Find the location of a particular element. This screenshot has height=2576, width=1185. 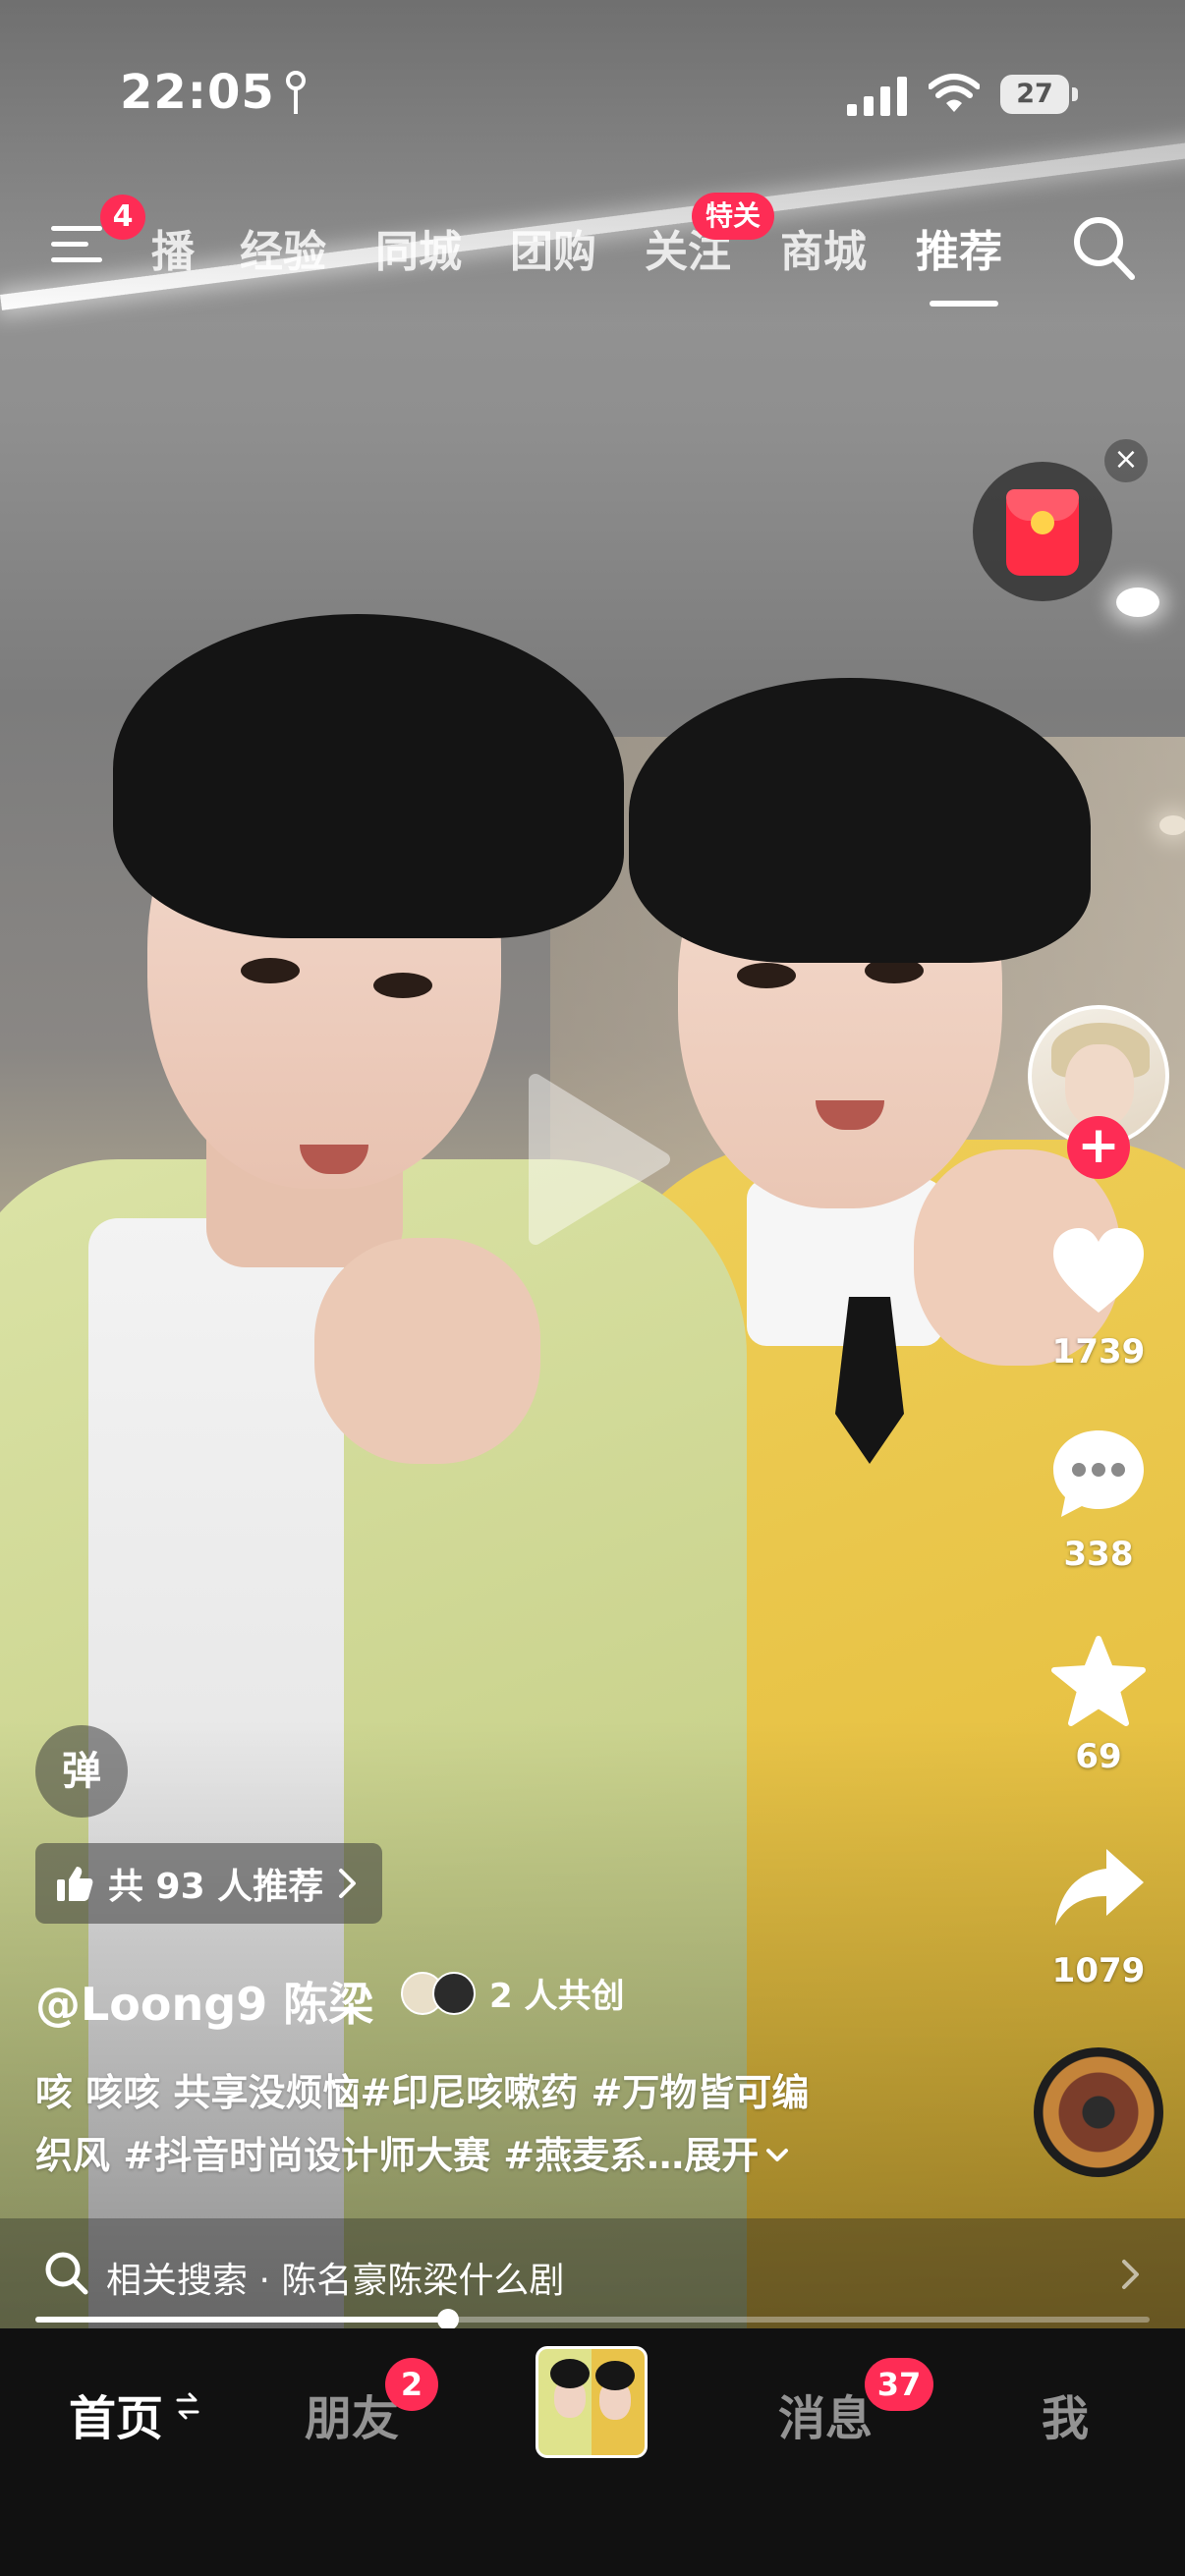

expand-caption-button: 展开 is located at coordinates (737, 2155).